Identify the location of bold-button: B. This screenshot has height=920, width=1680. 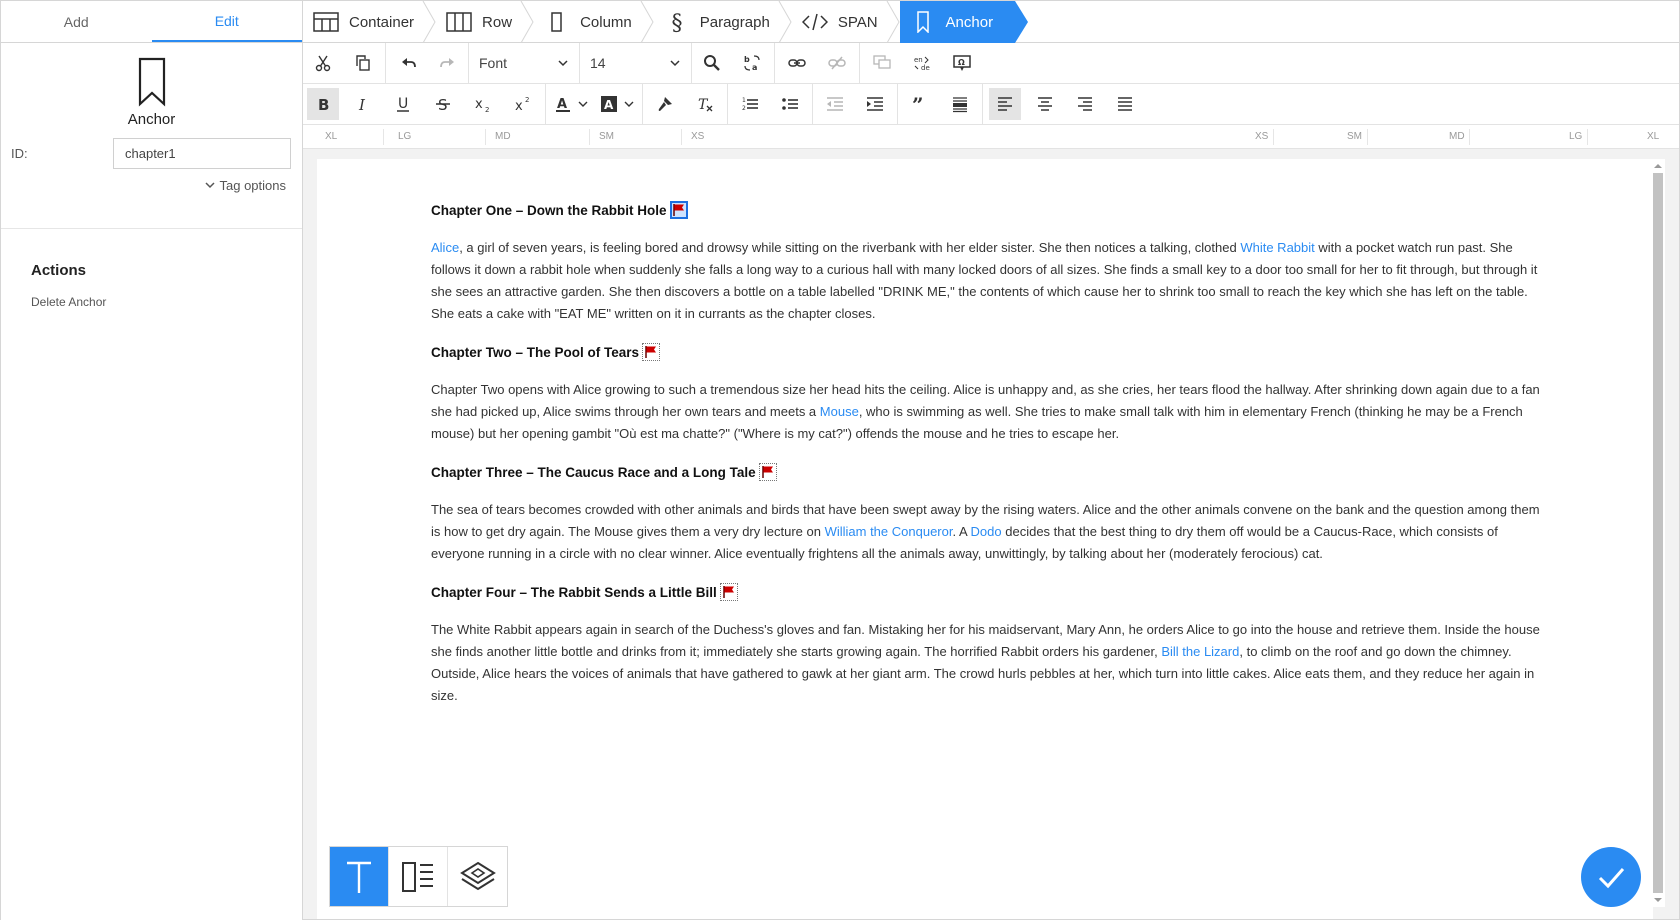
(323, 104).